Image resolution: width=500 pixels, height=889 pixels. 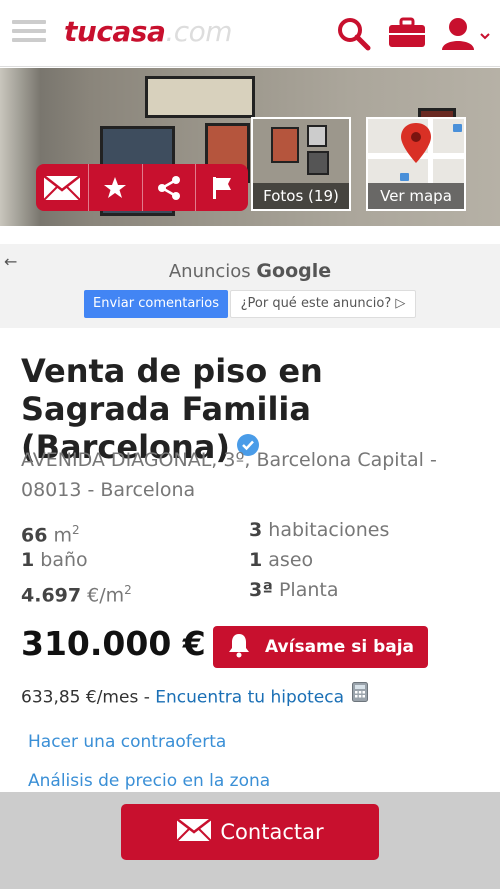 I want to click on door-frame, so click(x=20, y=147).